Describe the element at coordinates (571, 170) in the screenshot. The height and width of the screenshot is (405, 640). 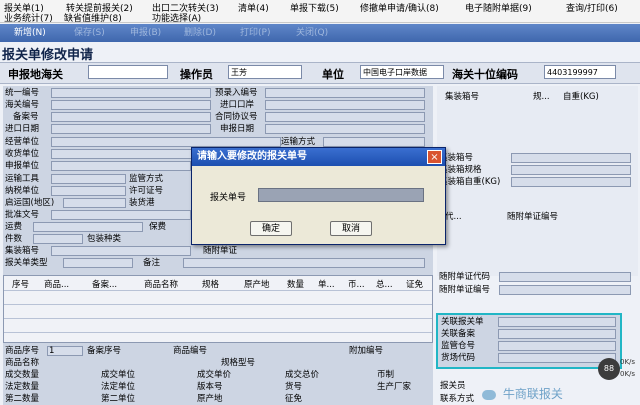
I see `container-spec-input` at that location.